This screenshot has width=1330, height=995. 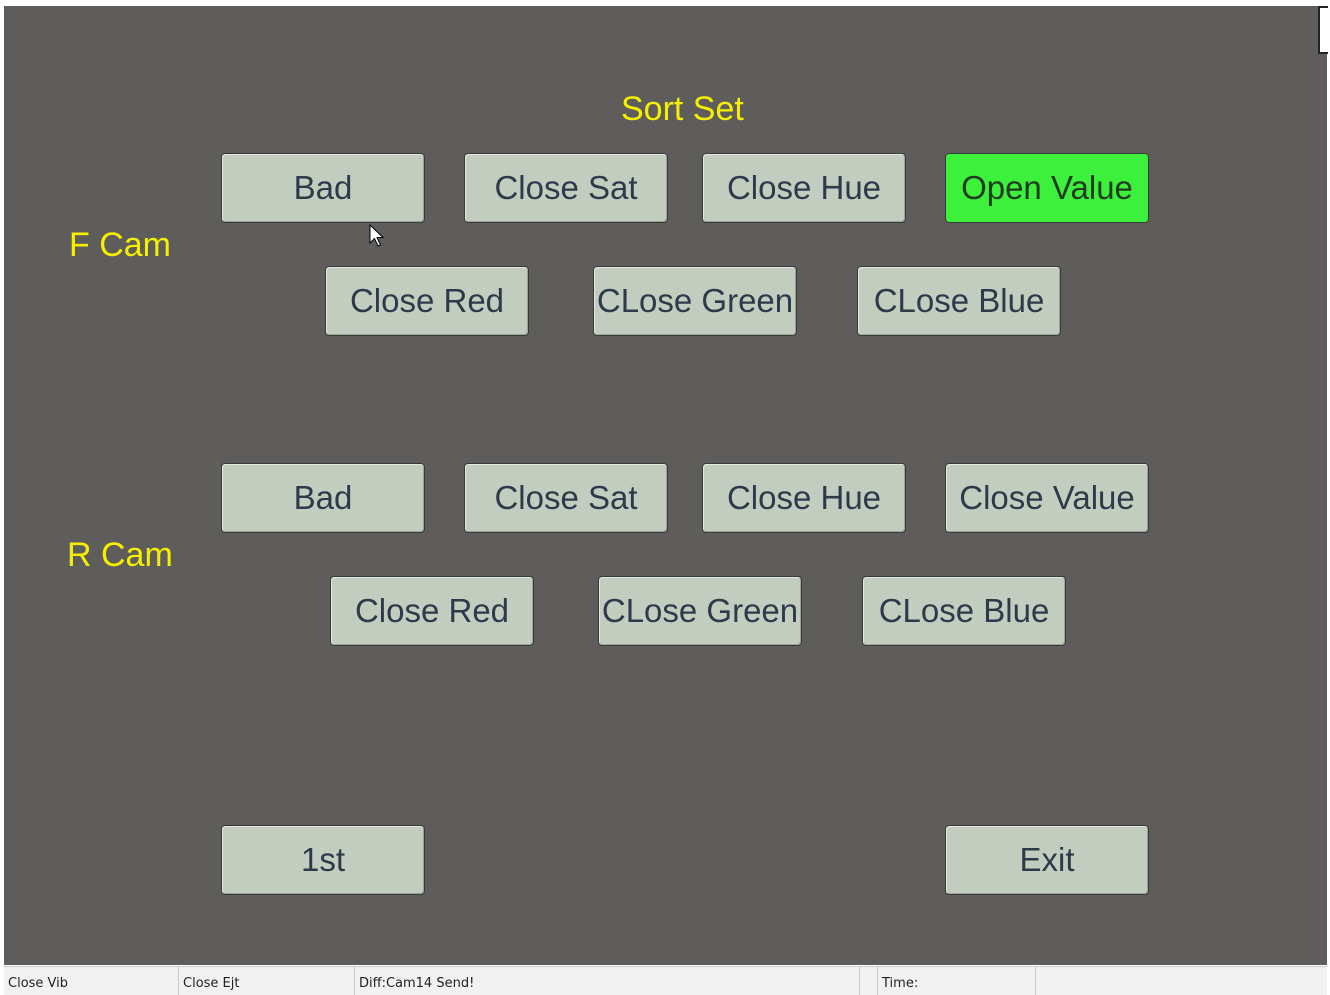 What do you see at coordinates (959, 301) in the screenshot?
I see `f-cam-close-blue-button: CLose Blue` at bounding box center [959, 301].